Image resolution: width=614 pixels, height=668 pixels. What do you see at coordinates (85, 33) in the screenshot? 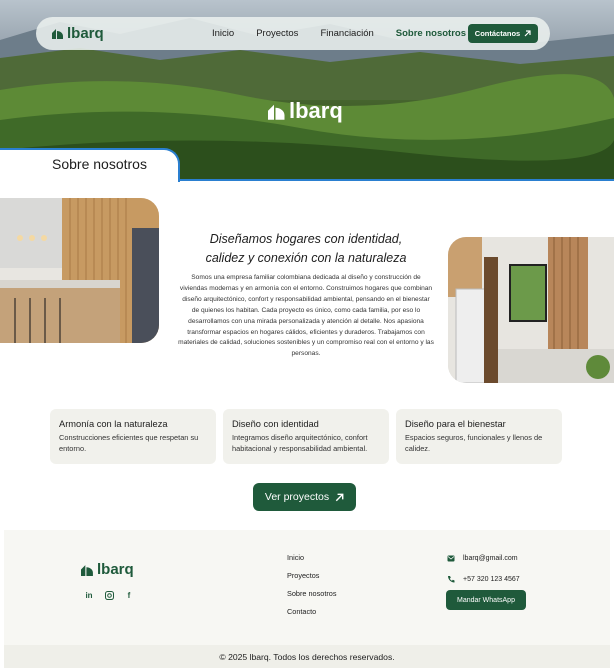
I see `nav-logo-text: lbarq` at bounding box center [85, 33].